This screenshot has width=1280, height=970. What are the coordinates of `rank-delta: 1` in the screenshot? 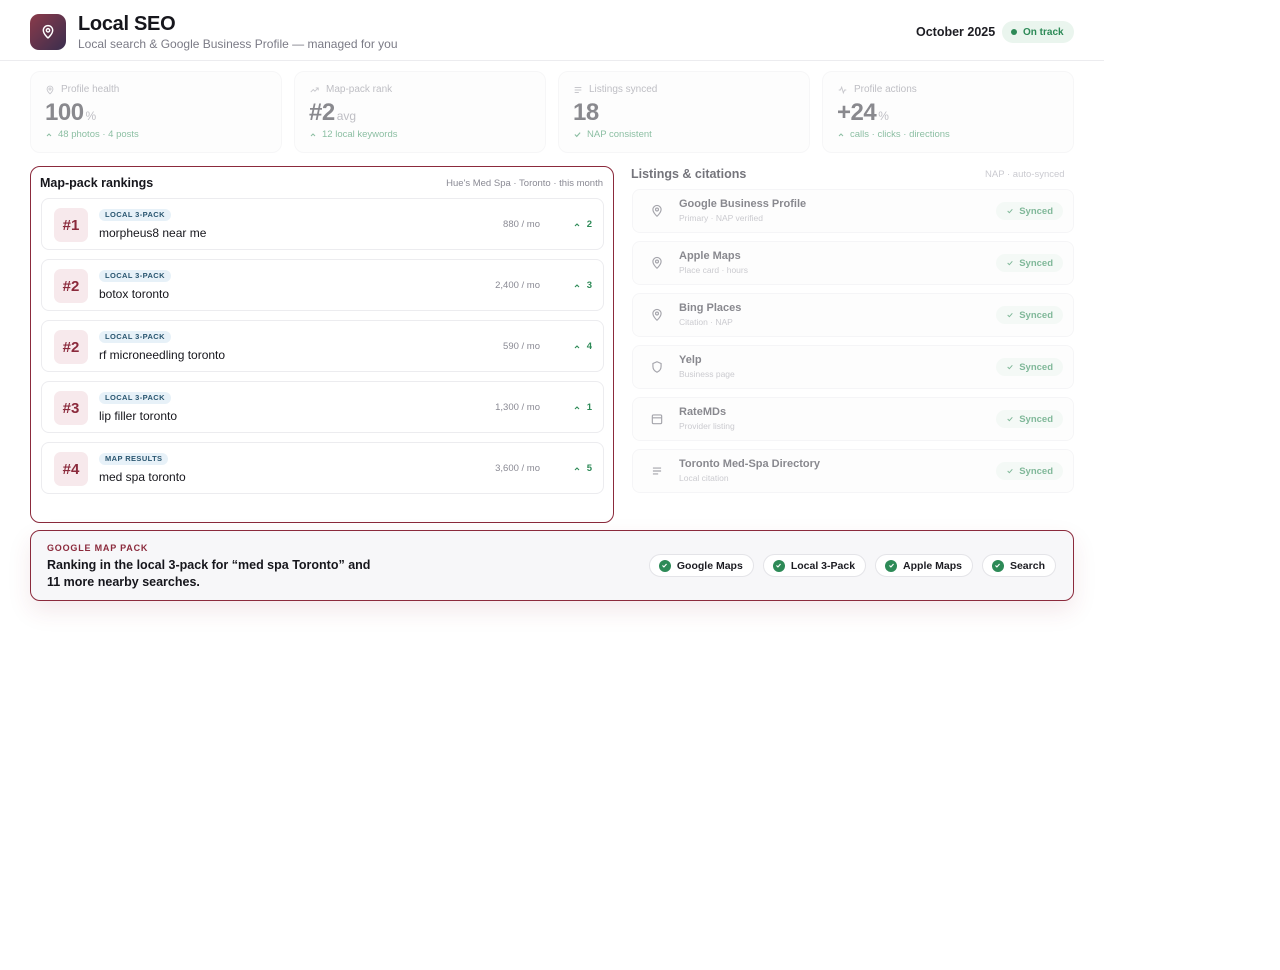 It's located at (582, 407).